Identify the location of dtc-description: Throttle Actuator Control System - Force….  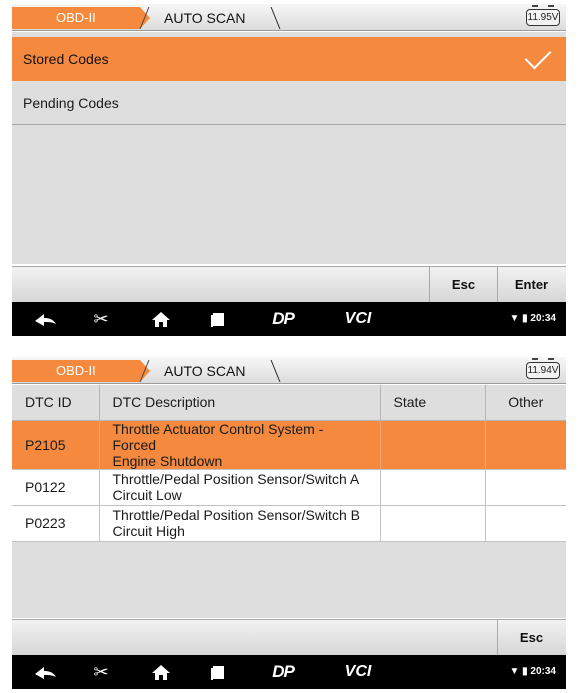
(240, 445).